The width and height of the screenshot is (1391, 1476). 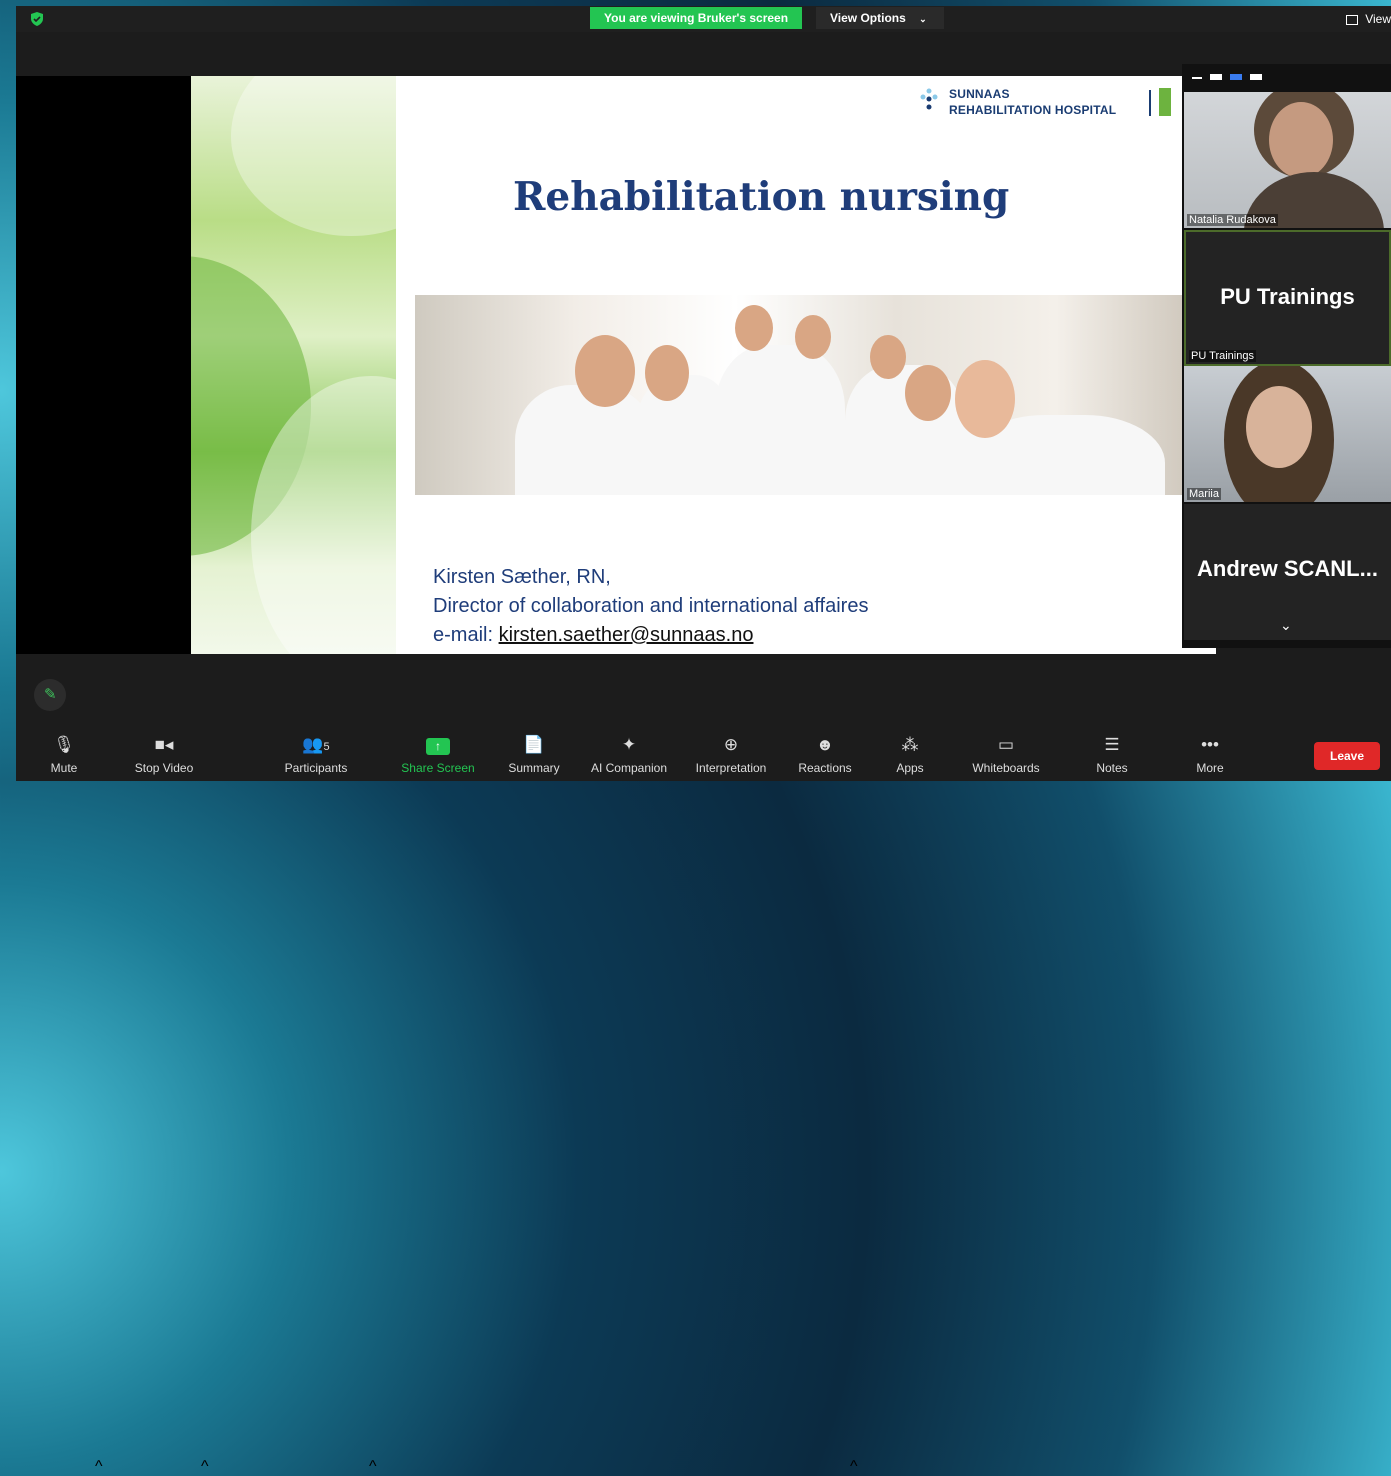 I want to click on leave-button: Leave, so click(x=1347, y=756).